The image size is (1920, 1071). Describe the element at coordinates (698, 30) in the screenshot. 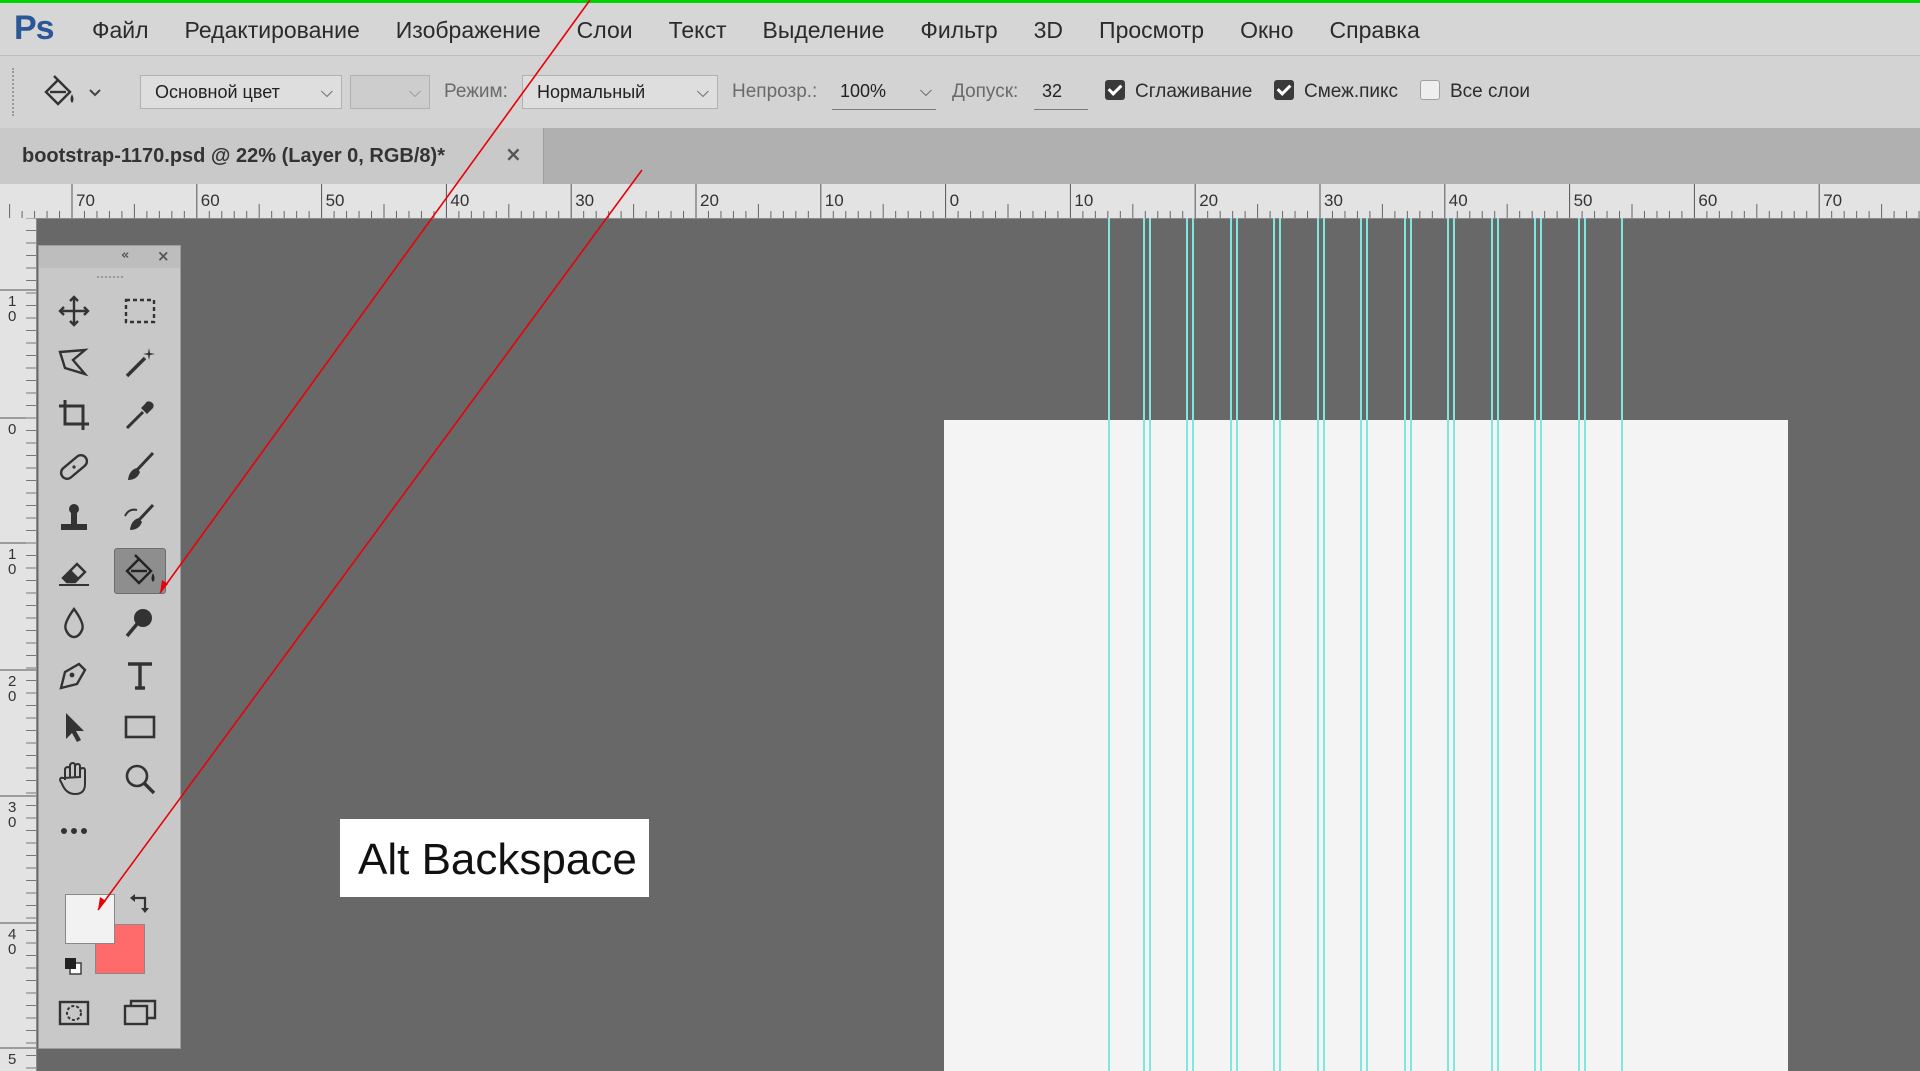

I see `menu-type: Текст` at that location.